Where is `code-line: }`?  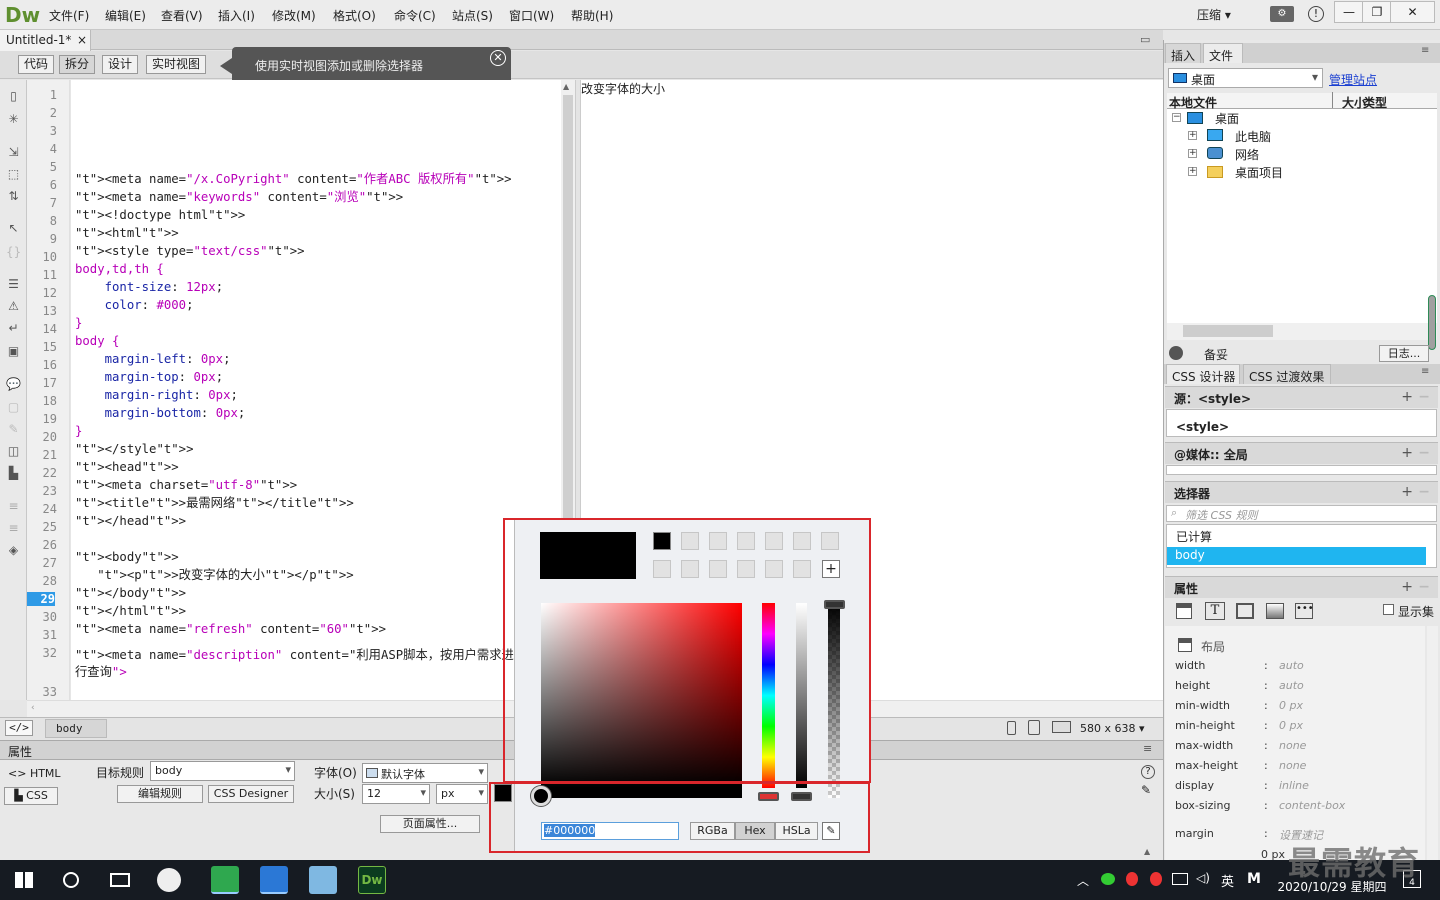
code-line: } is located at coordinates (78, 323).